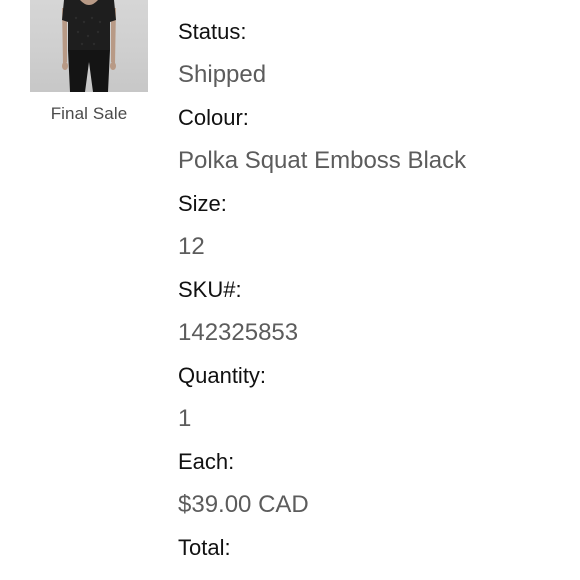 The width and height of the screenshot is (580, 580). What do you see at coordinates (322, 160) in the screenshot?
I see `colour-value: Polka Squat Emboss Black` at bounding box center [322, 160].